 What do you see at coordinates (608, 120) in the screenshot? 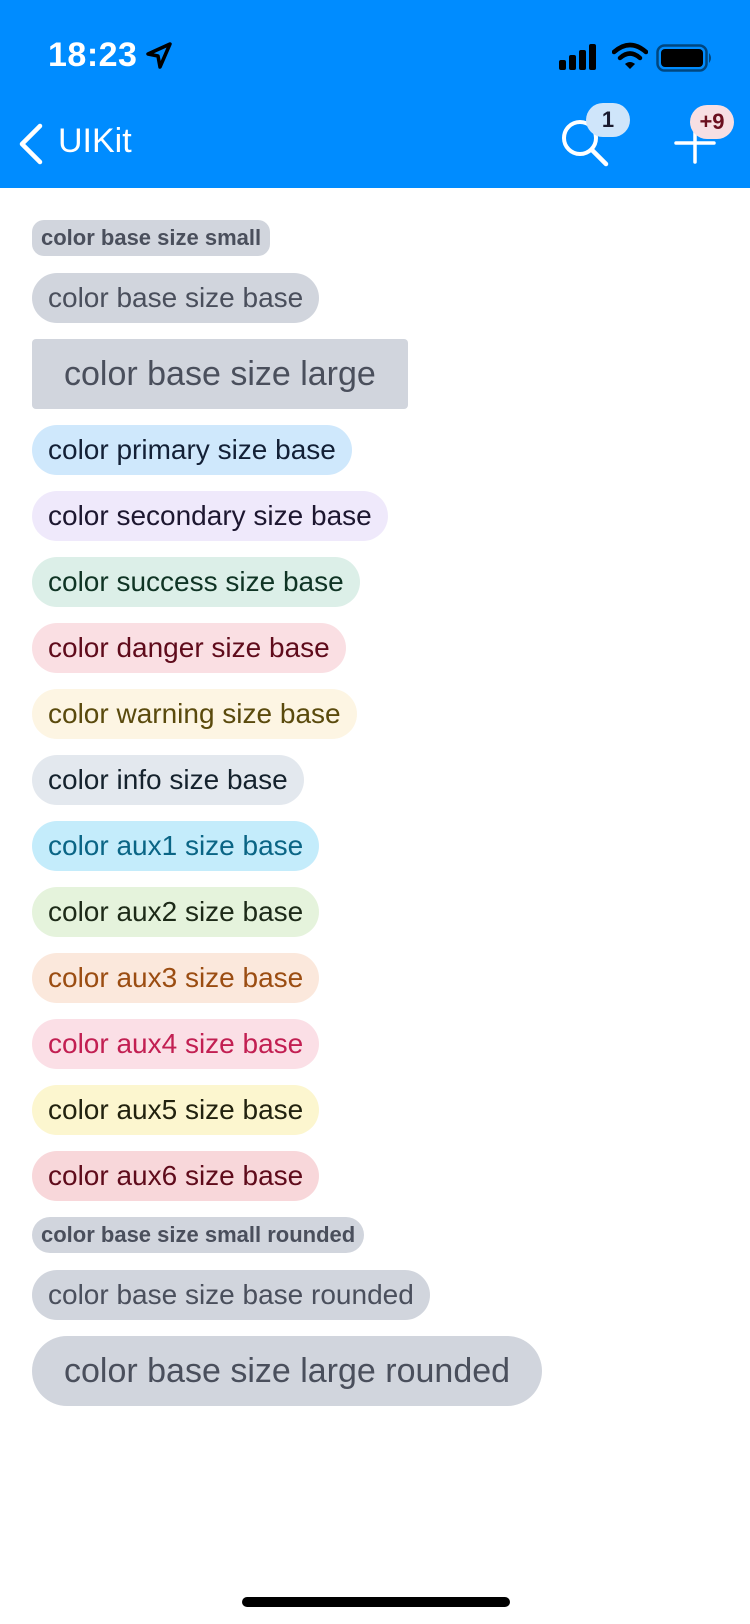
I see `search-badge: 1` at bounding box center [608, 120].